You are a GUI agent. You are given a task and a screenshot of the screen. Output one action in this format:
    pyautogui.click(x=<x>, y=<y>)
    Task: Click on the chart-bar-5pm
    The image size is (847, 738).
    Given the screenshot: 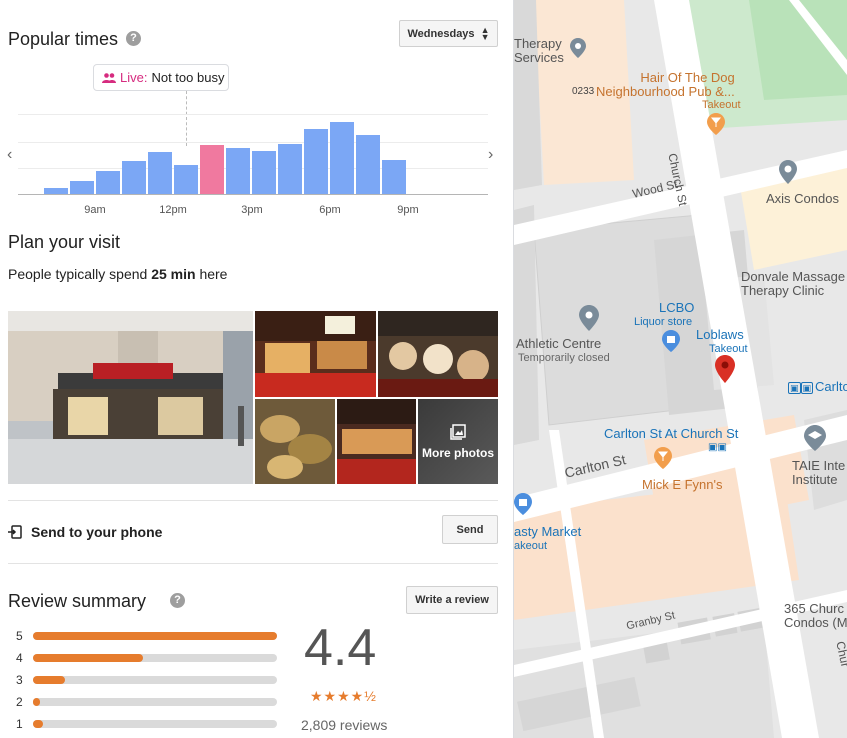 What is the action you would take?
    pyautogui.click(x=316, y=161)
    